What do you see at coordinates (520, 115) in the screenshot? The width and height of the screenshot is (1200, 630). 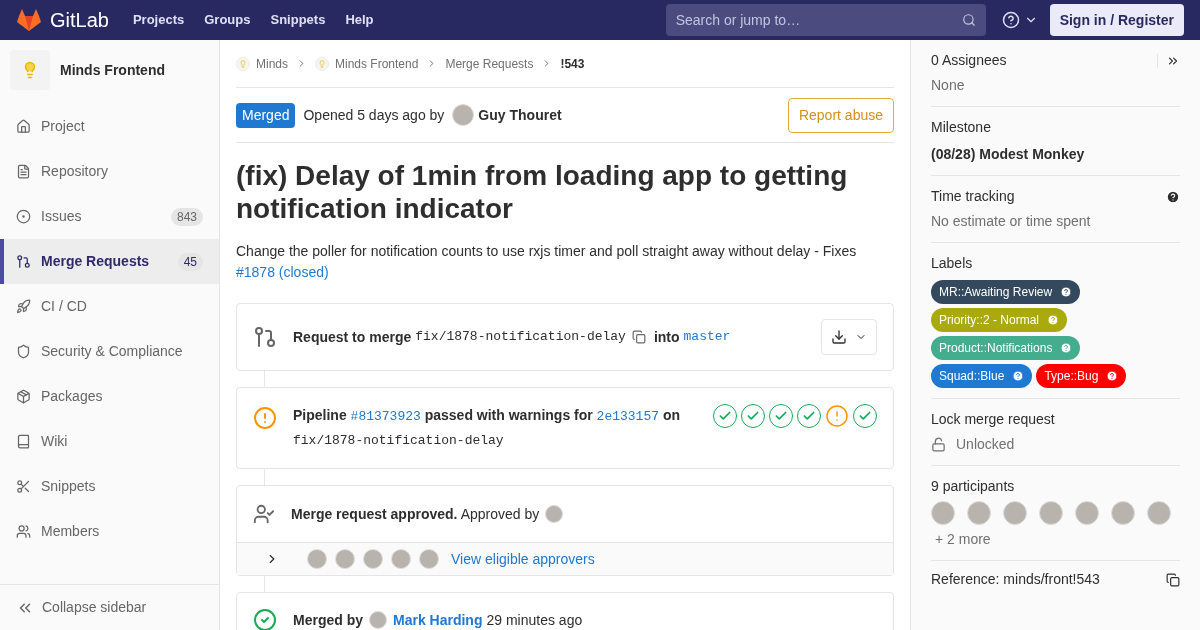 I see `author-link: Guy Thouret` at bounding box center [520, 115].